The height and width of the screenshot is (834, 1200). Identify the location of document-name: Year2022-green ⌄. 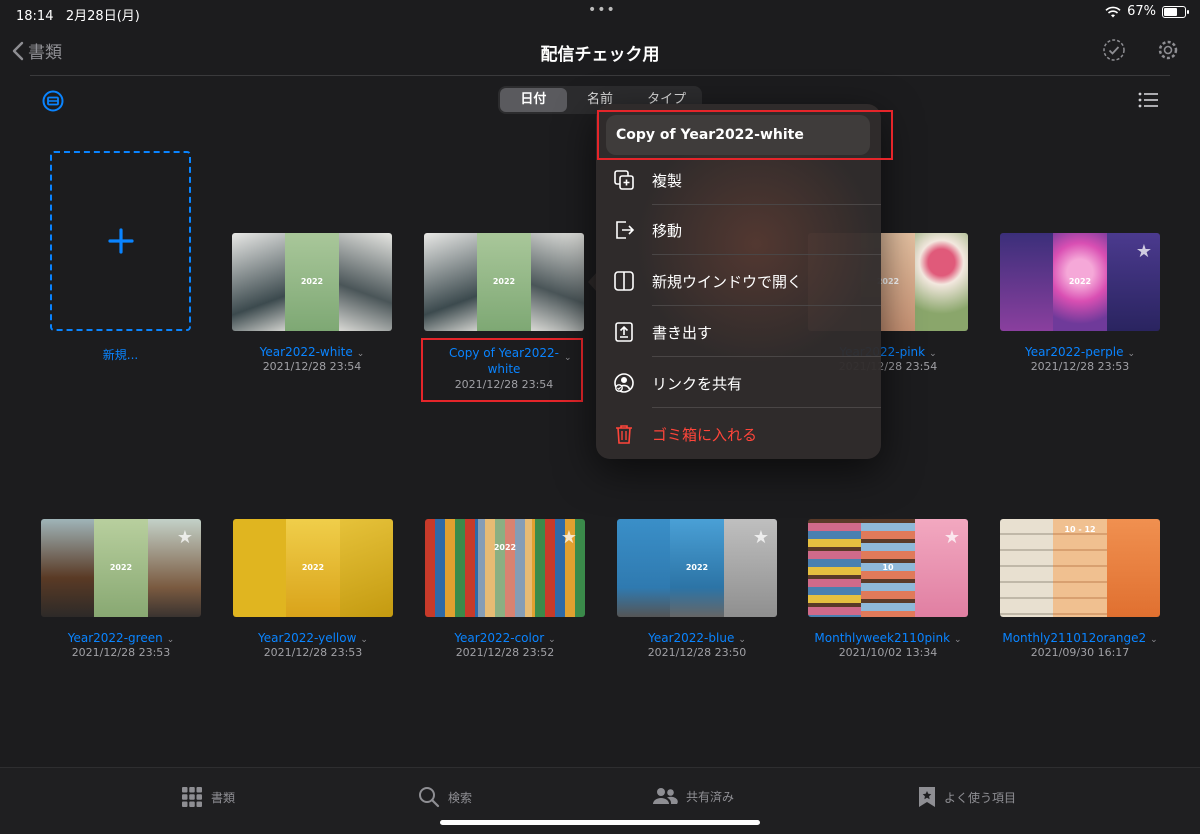
(121, 638).